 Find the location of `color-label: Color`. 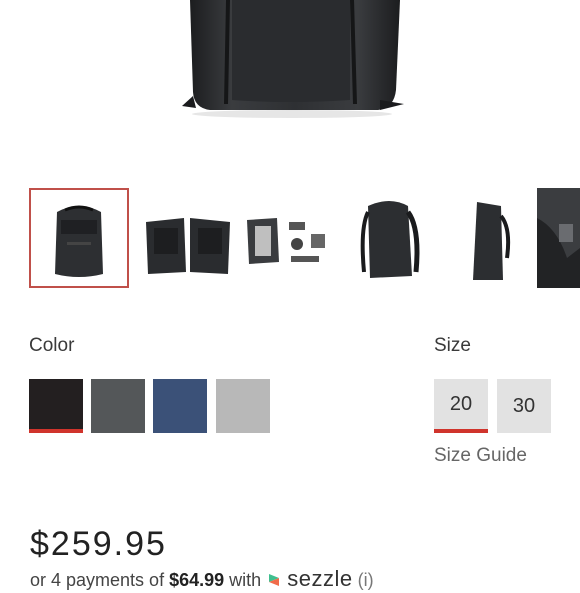

color-label: Color is located at coordinates (52, 345).